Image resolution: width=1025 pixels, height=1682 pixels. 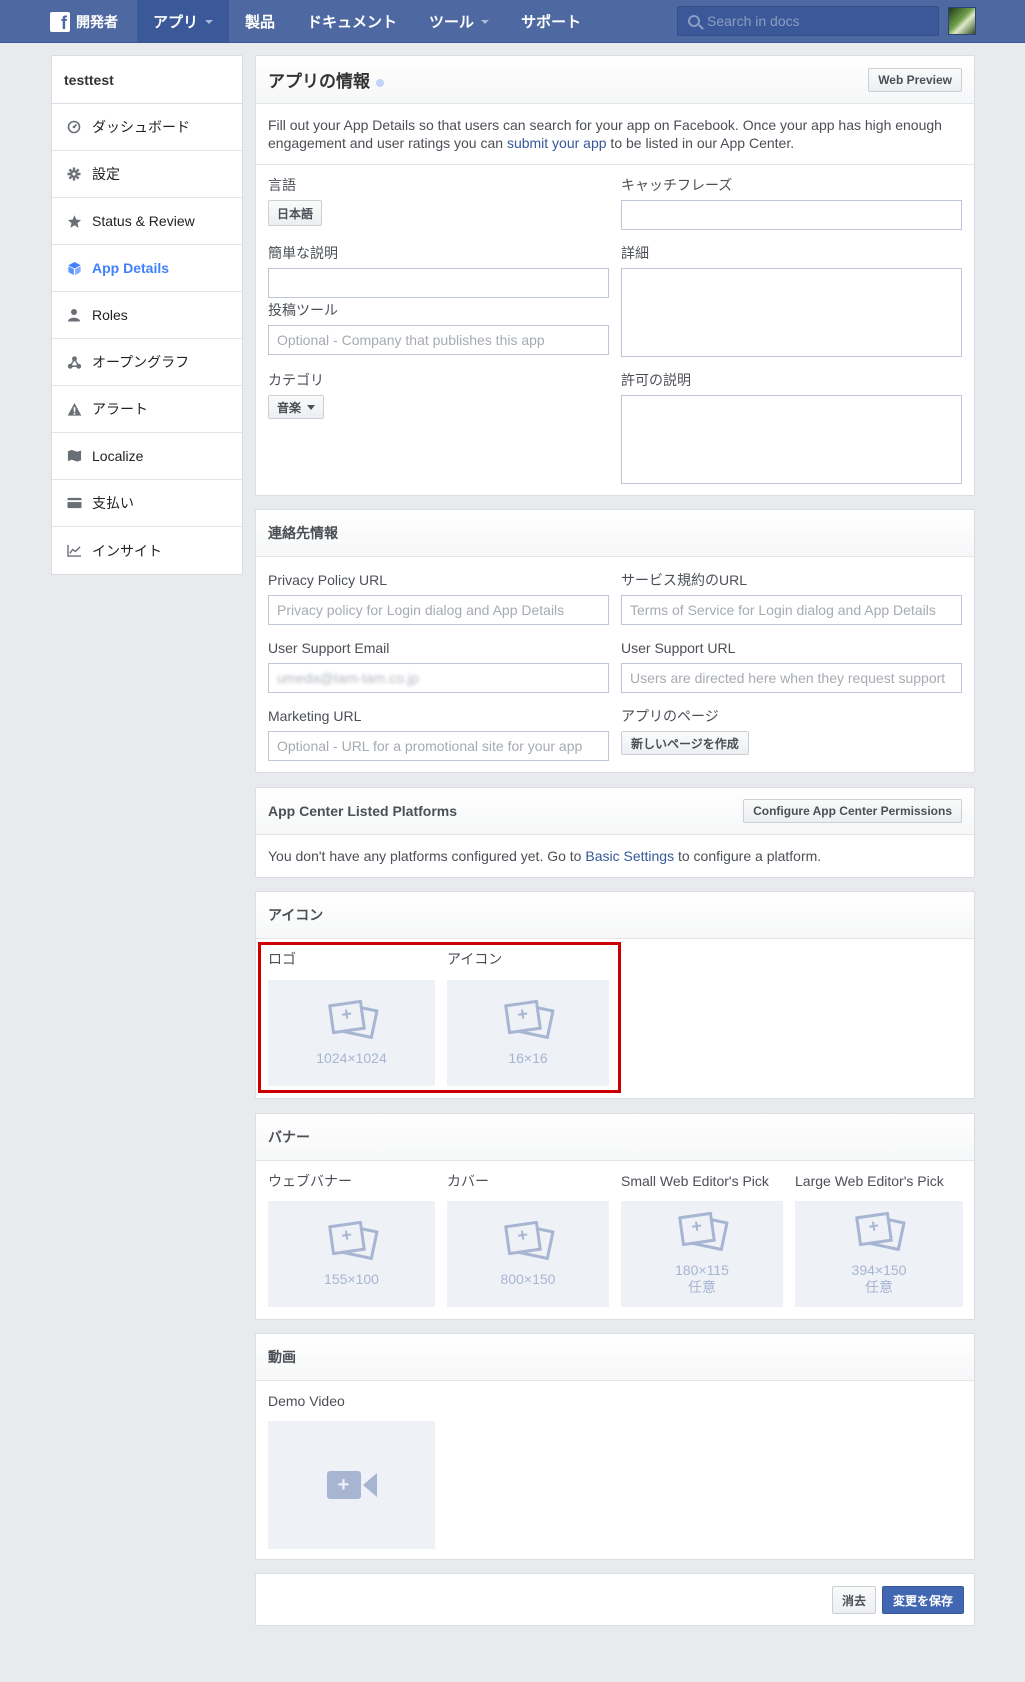 What do you see at coordinates (74, 315) in the screenshot?
I see `person-icon` at bounding box center [74, 315].